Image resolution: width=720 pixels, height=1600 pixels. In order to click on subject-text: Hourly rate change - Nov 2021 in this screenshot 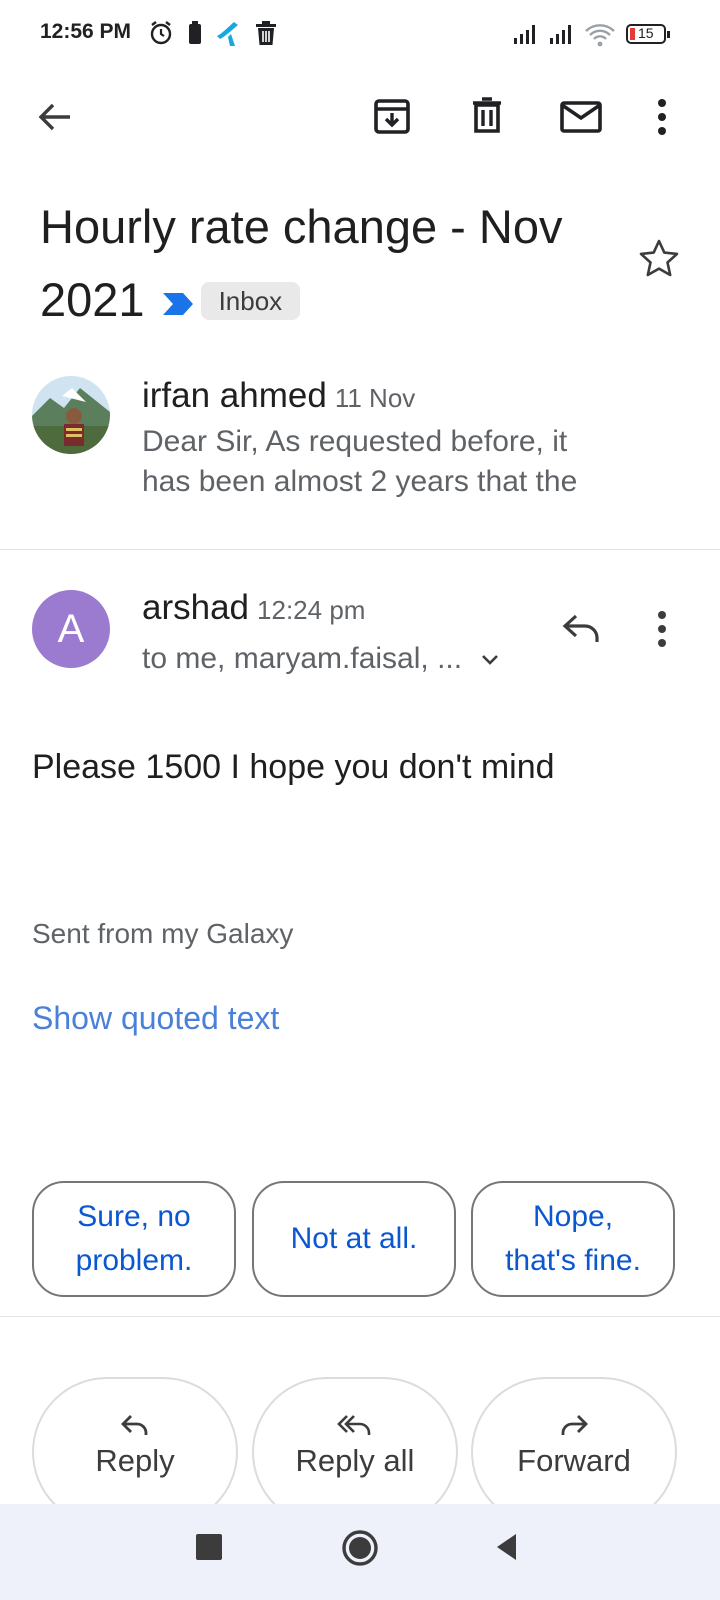, I will do `click(301, 263)`.